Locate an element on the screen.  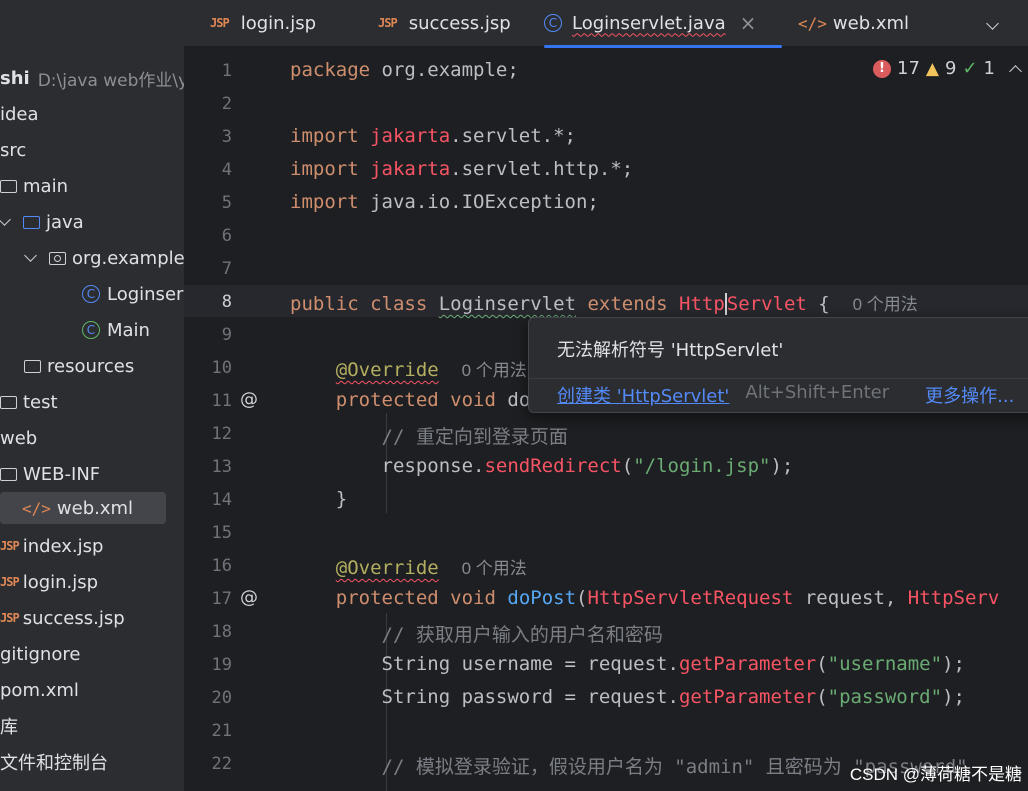
tree-item-pom-xml: pom.xml is located at coordinates (39, 690).